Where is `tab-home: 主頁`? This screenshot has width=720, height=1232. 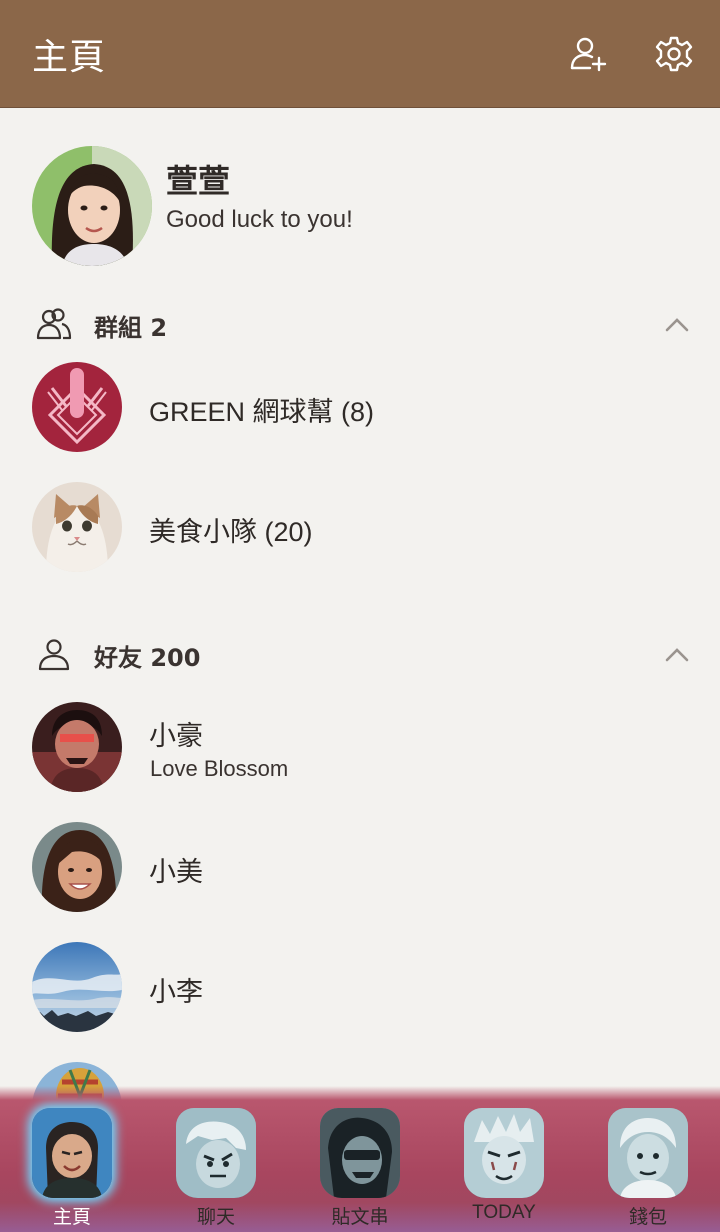 tab-home: 主頁 is located at coordinates (72, 1159).